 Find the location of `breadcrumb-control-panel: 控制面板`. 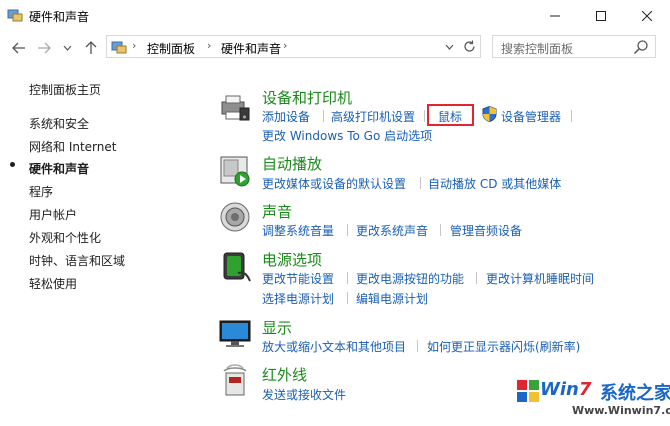

breadcrumb-control-panel: 控制面板 is located at coordinates (171, 48).